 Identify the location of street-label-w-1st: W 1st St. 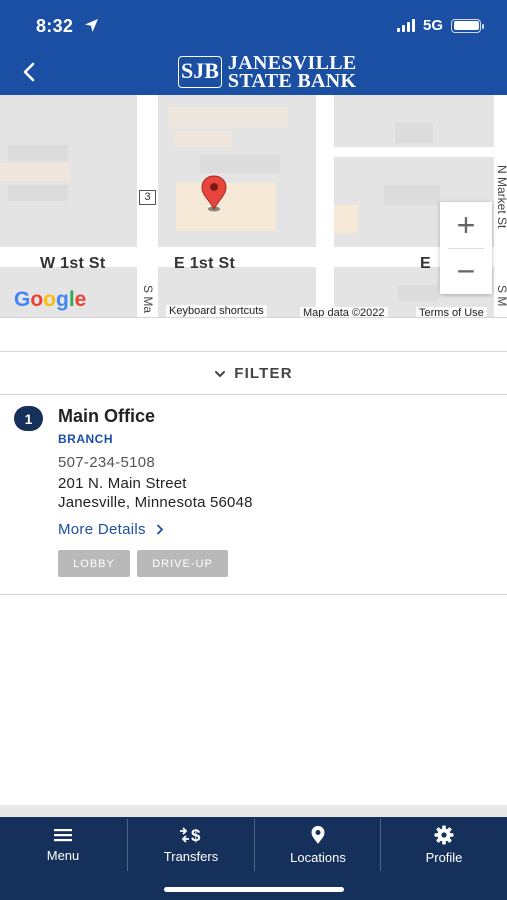
(73, 263).